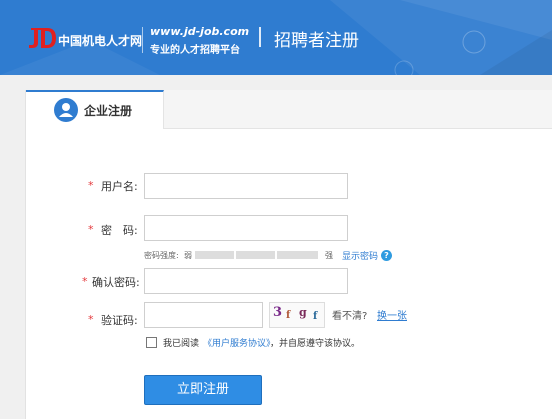  Describe the element at coordinates (315, 344) in the screenshot. I see `agreement-suffix: ，并自愿遵守该协议。` at that location.